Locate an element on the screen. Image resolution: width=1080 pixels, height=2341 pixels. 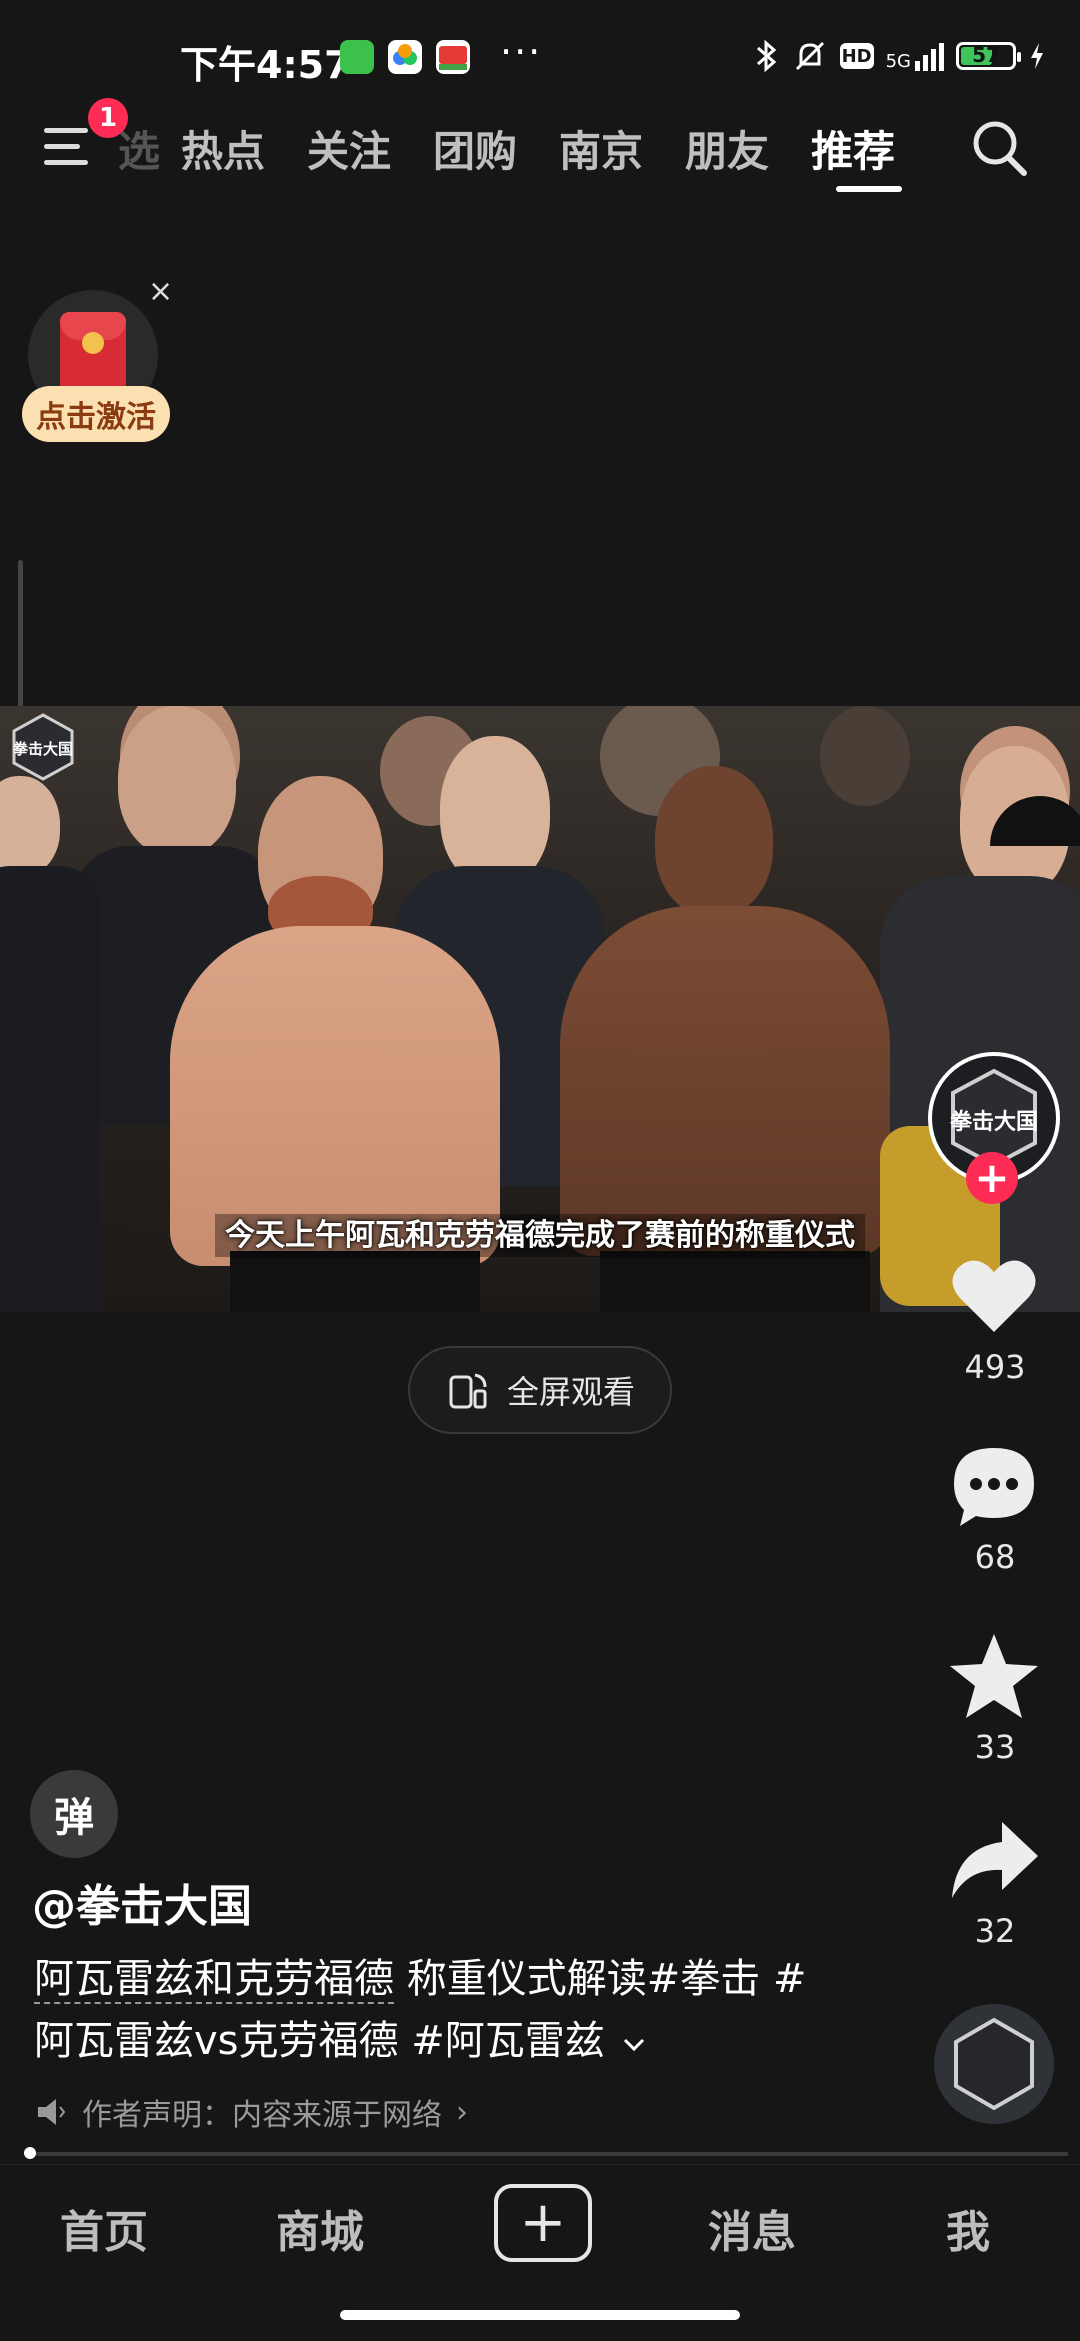
nav-home: 首页 is located at coordinates (104, 2228).